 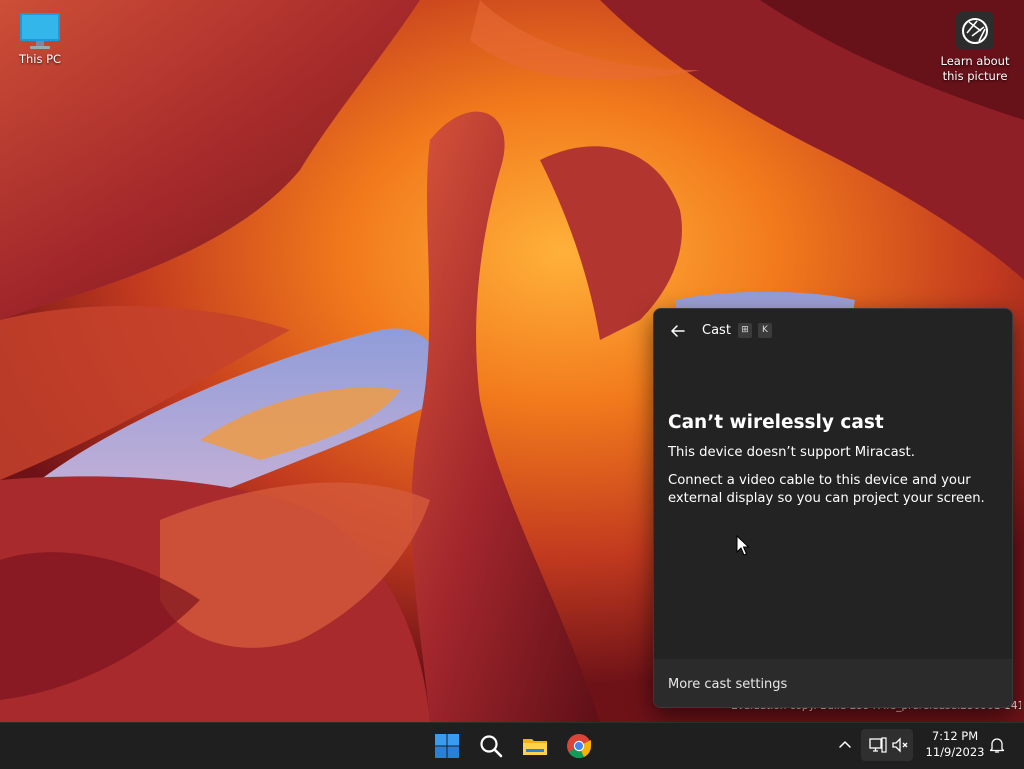 What do you see at coordinates (40, 31) in the screenshot?
I see `this-pc-icon` at bounding box center [40, 31].